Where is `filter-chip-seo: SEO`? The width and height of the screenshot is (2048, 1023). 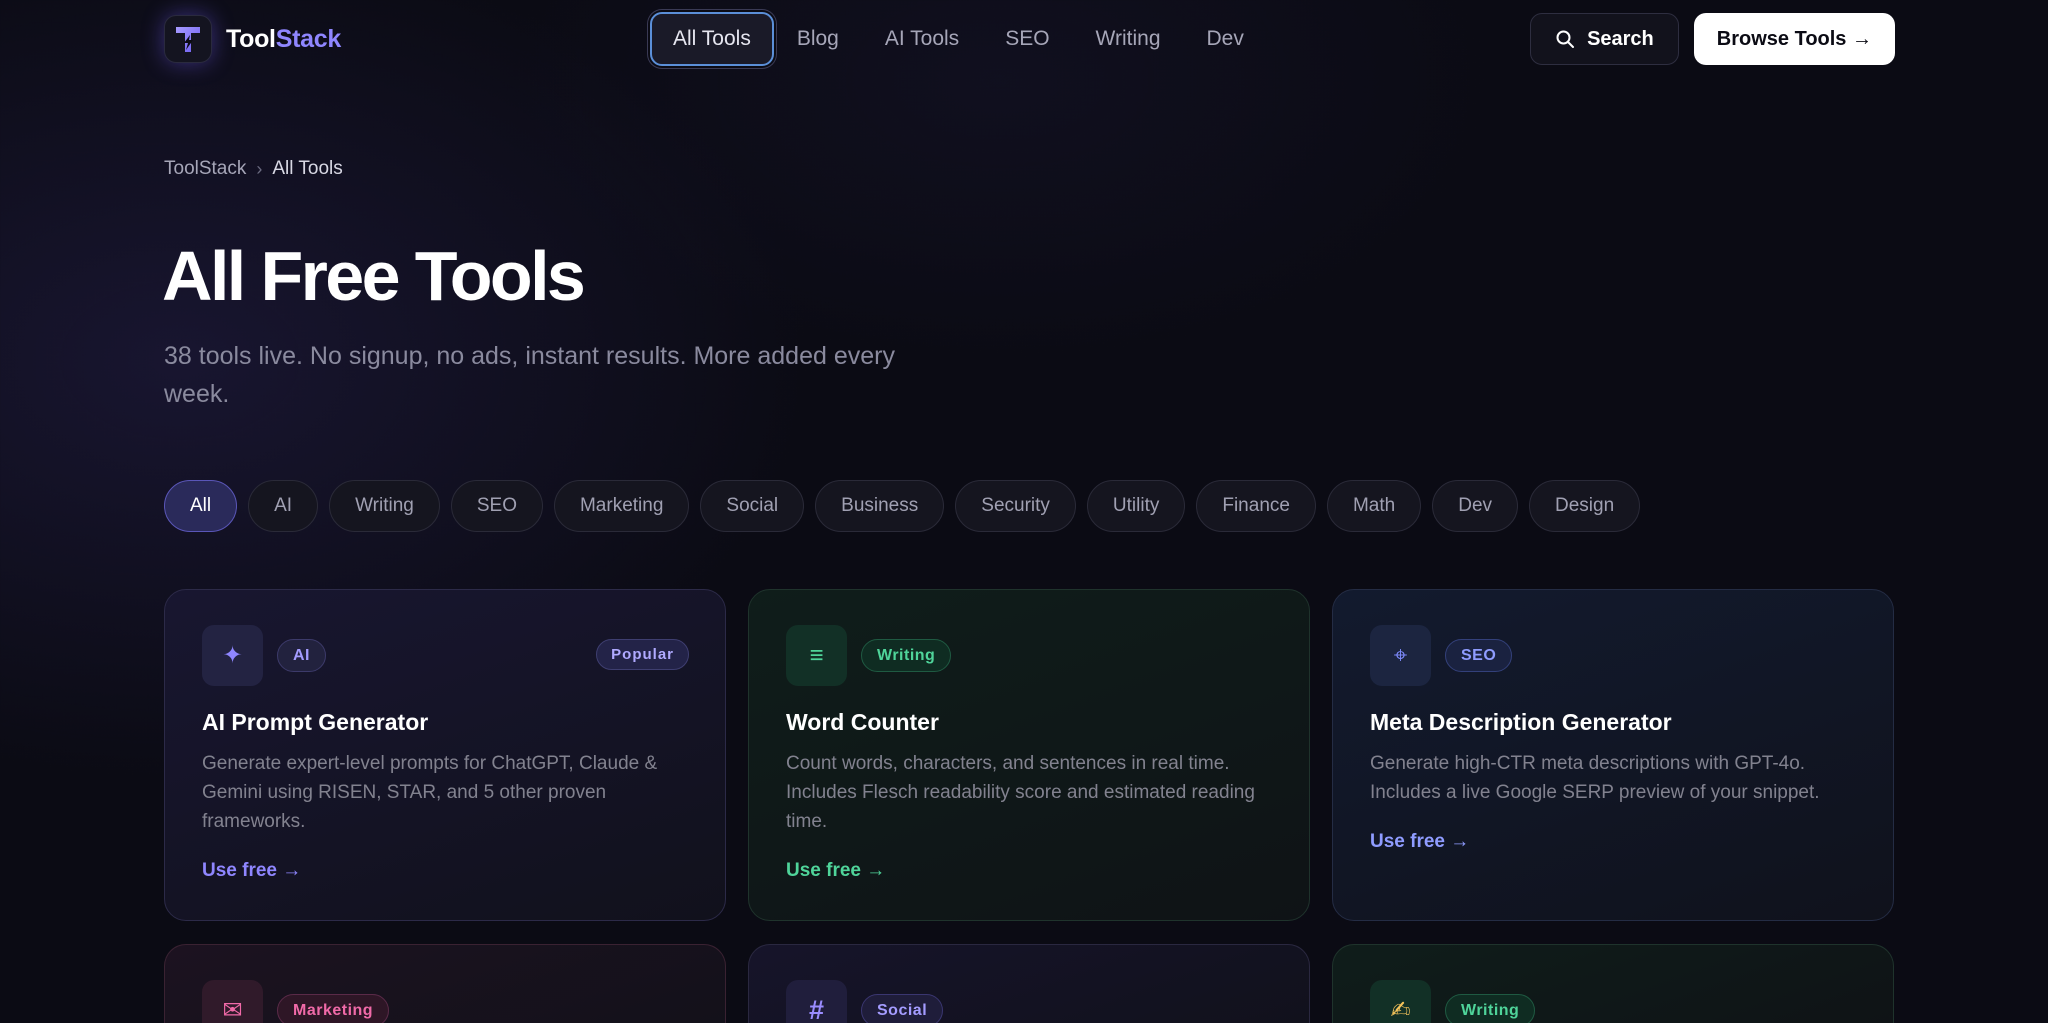 filter-chip-seo: SEO is located at coordinates (496, 506).